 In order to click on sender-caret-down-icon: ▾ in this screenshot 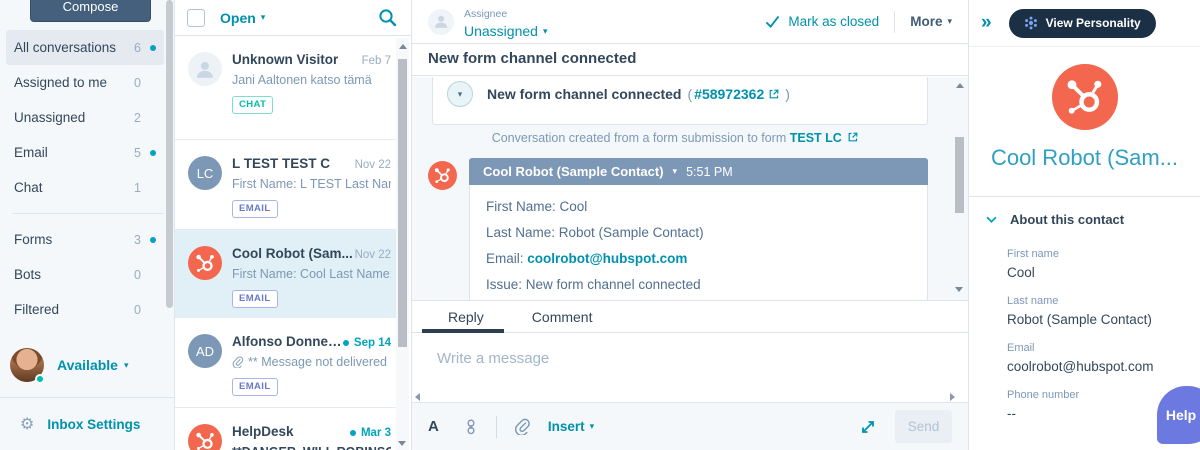, I will do `click(675, 171)`.